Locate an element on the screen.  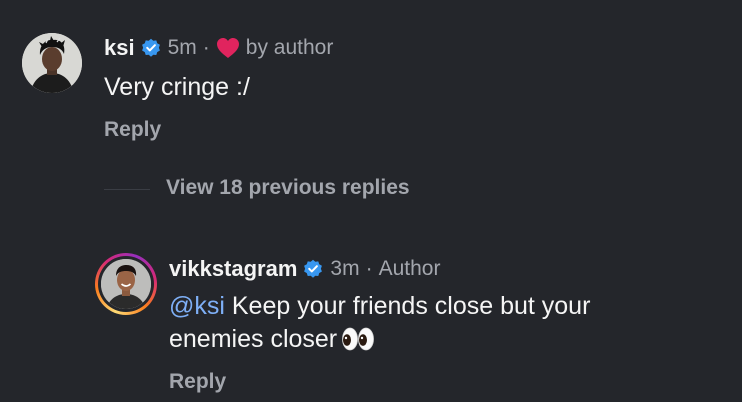
ksi-comment-text: Very cringe :/ is located at coordinates (177, 87).